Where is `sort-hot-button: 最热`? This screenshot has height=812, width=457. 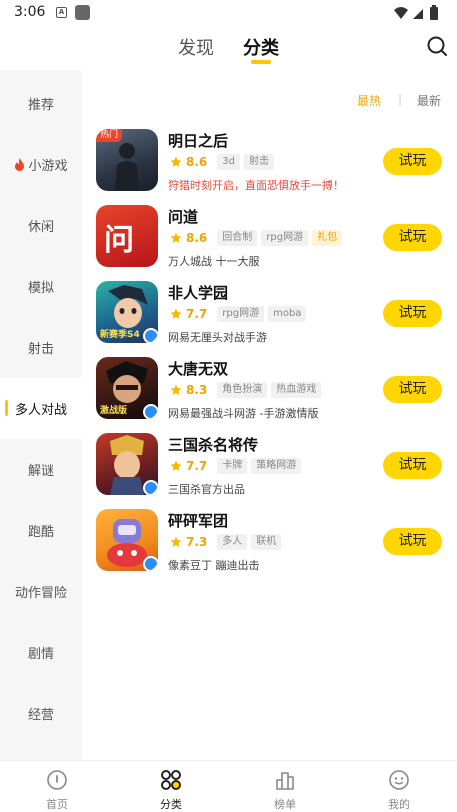 sort-hot-button: 最热 is located at coordinates (369, 100).